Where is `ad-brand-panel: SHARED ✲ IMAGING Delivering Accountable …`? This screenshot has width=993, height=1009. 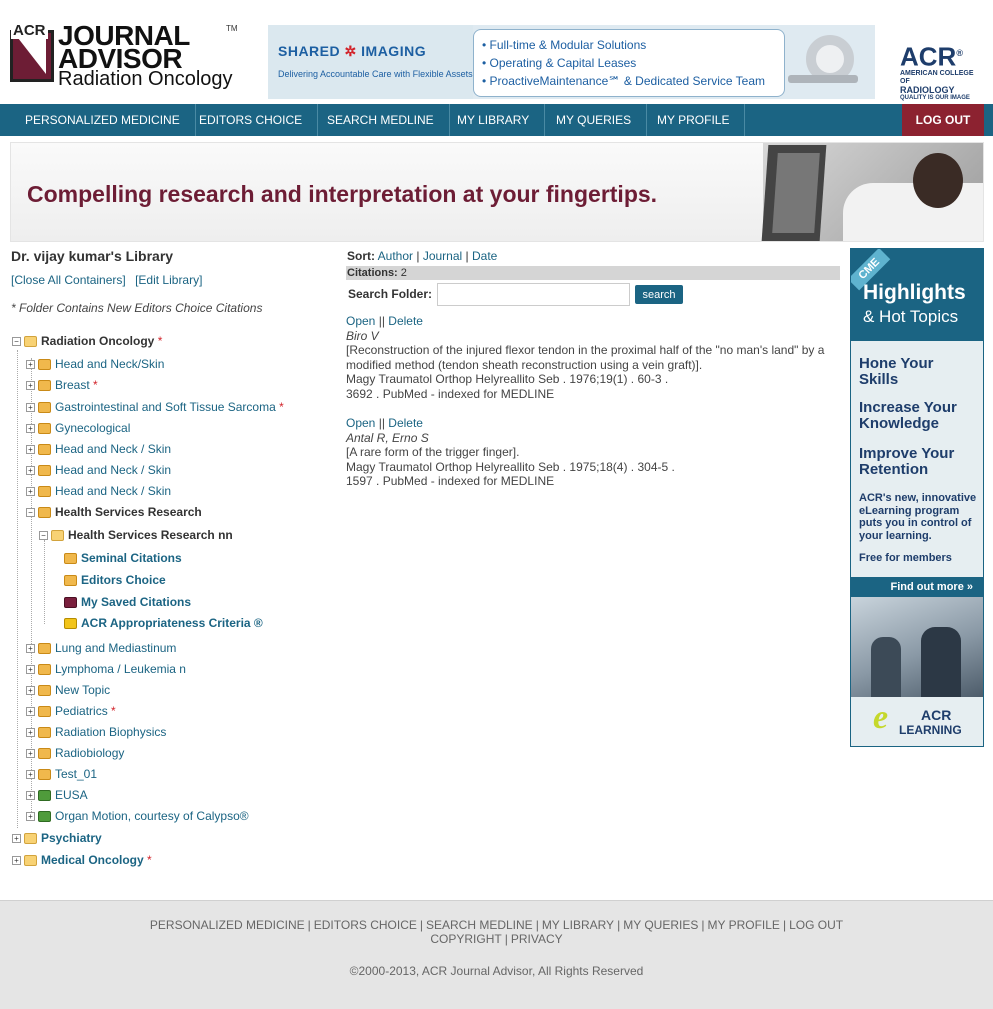
ad-brand-panel: SHARED ✲ IMAGING Delivering Accountable … is located at coordinates (370, 62).